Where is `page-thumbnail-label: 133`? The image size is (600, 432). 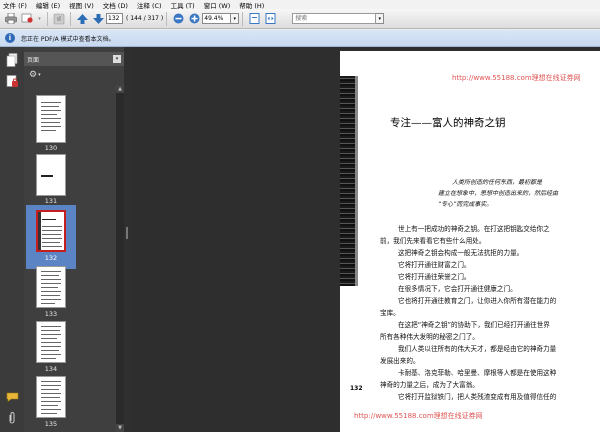 page-thumbnail-label: 133 is located at coordinates (51, 314).